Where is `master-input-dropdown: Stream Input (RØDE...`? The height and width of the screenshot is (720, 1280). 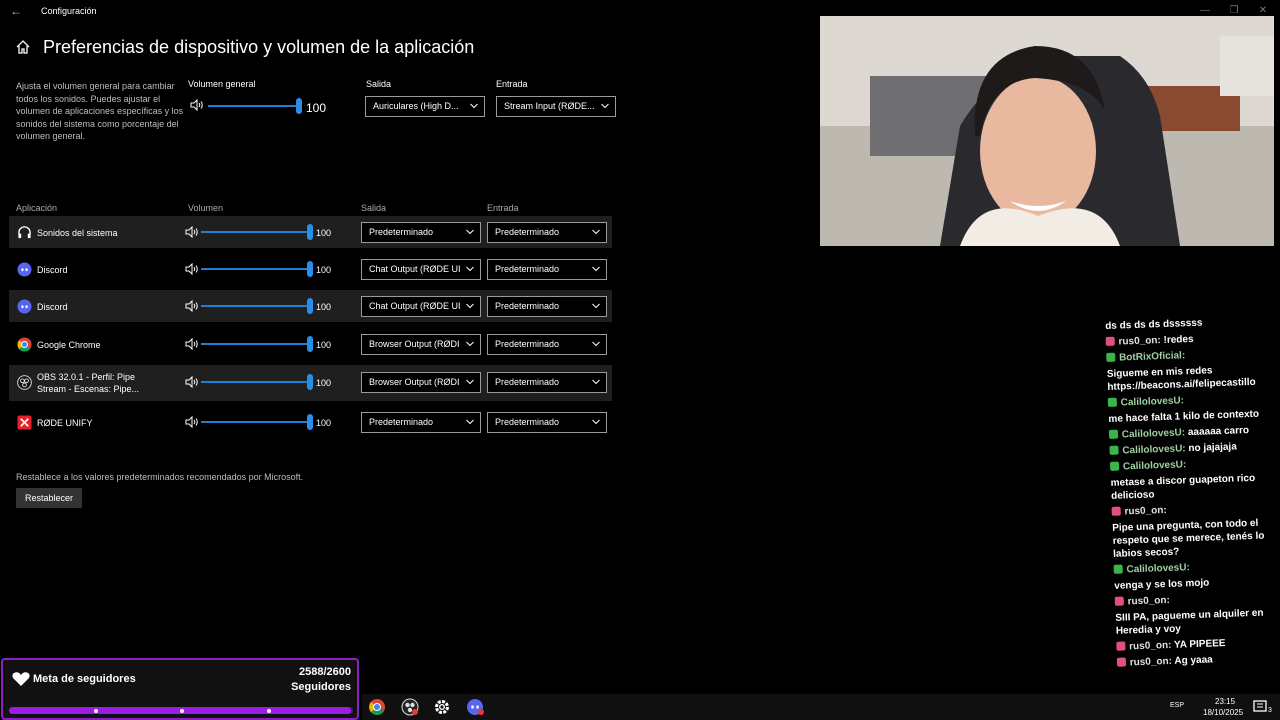 master-input-dropdown: Stream Input (RØDE... is located at coordinates (556, 106).